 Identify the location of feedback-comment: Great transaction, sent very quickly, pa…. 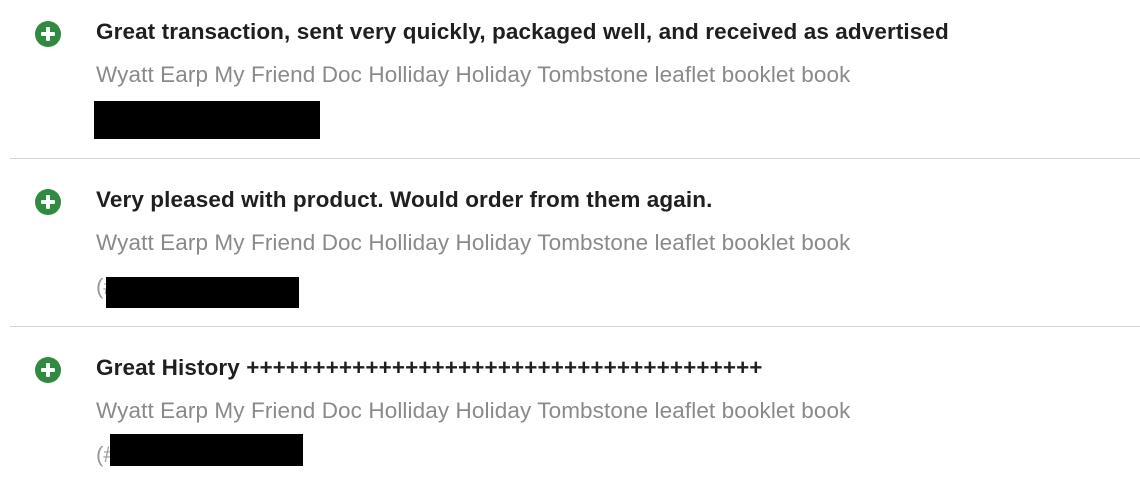
(522, 31).